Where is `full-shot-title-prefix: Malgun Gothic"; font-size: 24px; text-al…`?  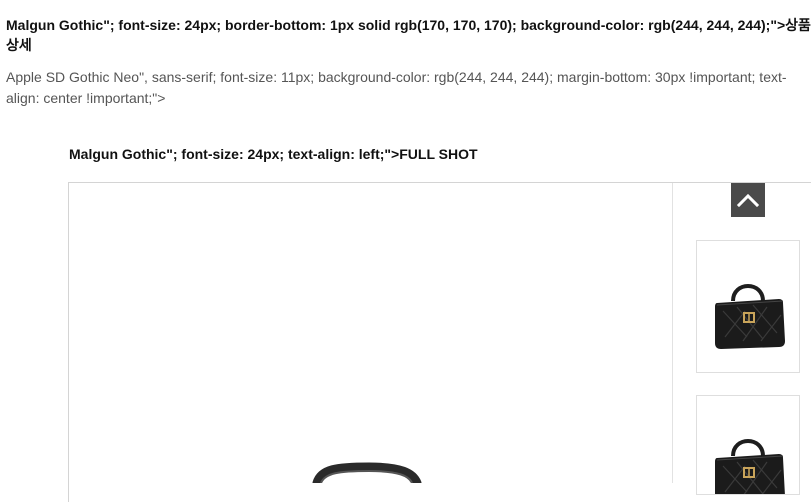 full-shot-title-prefix: Malgun Gothic"; font-size: 24px; text-al… is located at coordinates (234, 154).